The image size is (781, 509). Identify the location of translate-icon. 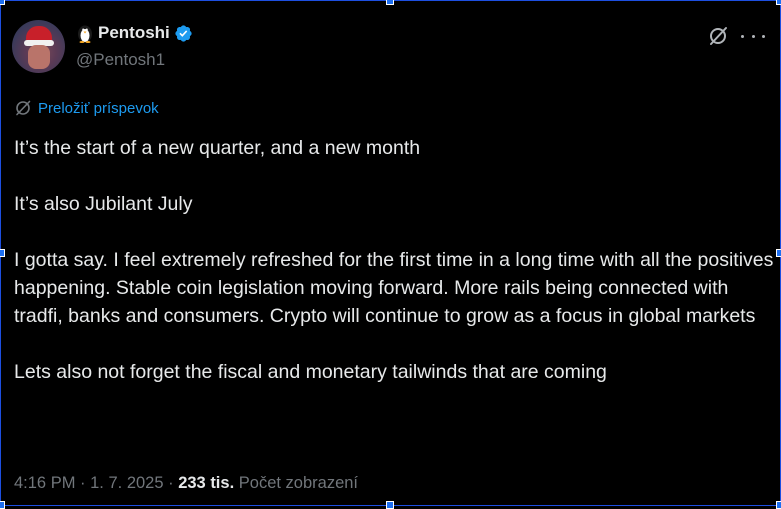
(23, 108).